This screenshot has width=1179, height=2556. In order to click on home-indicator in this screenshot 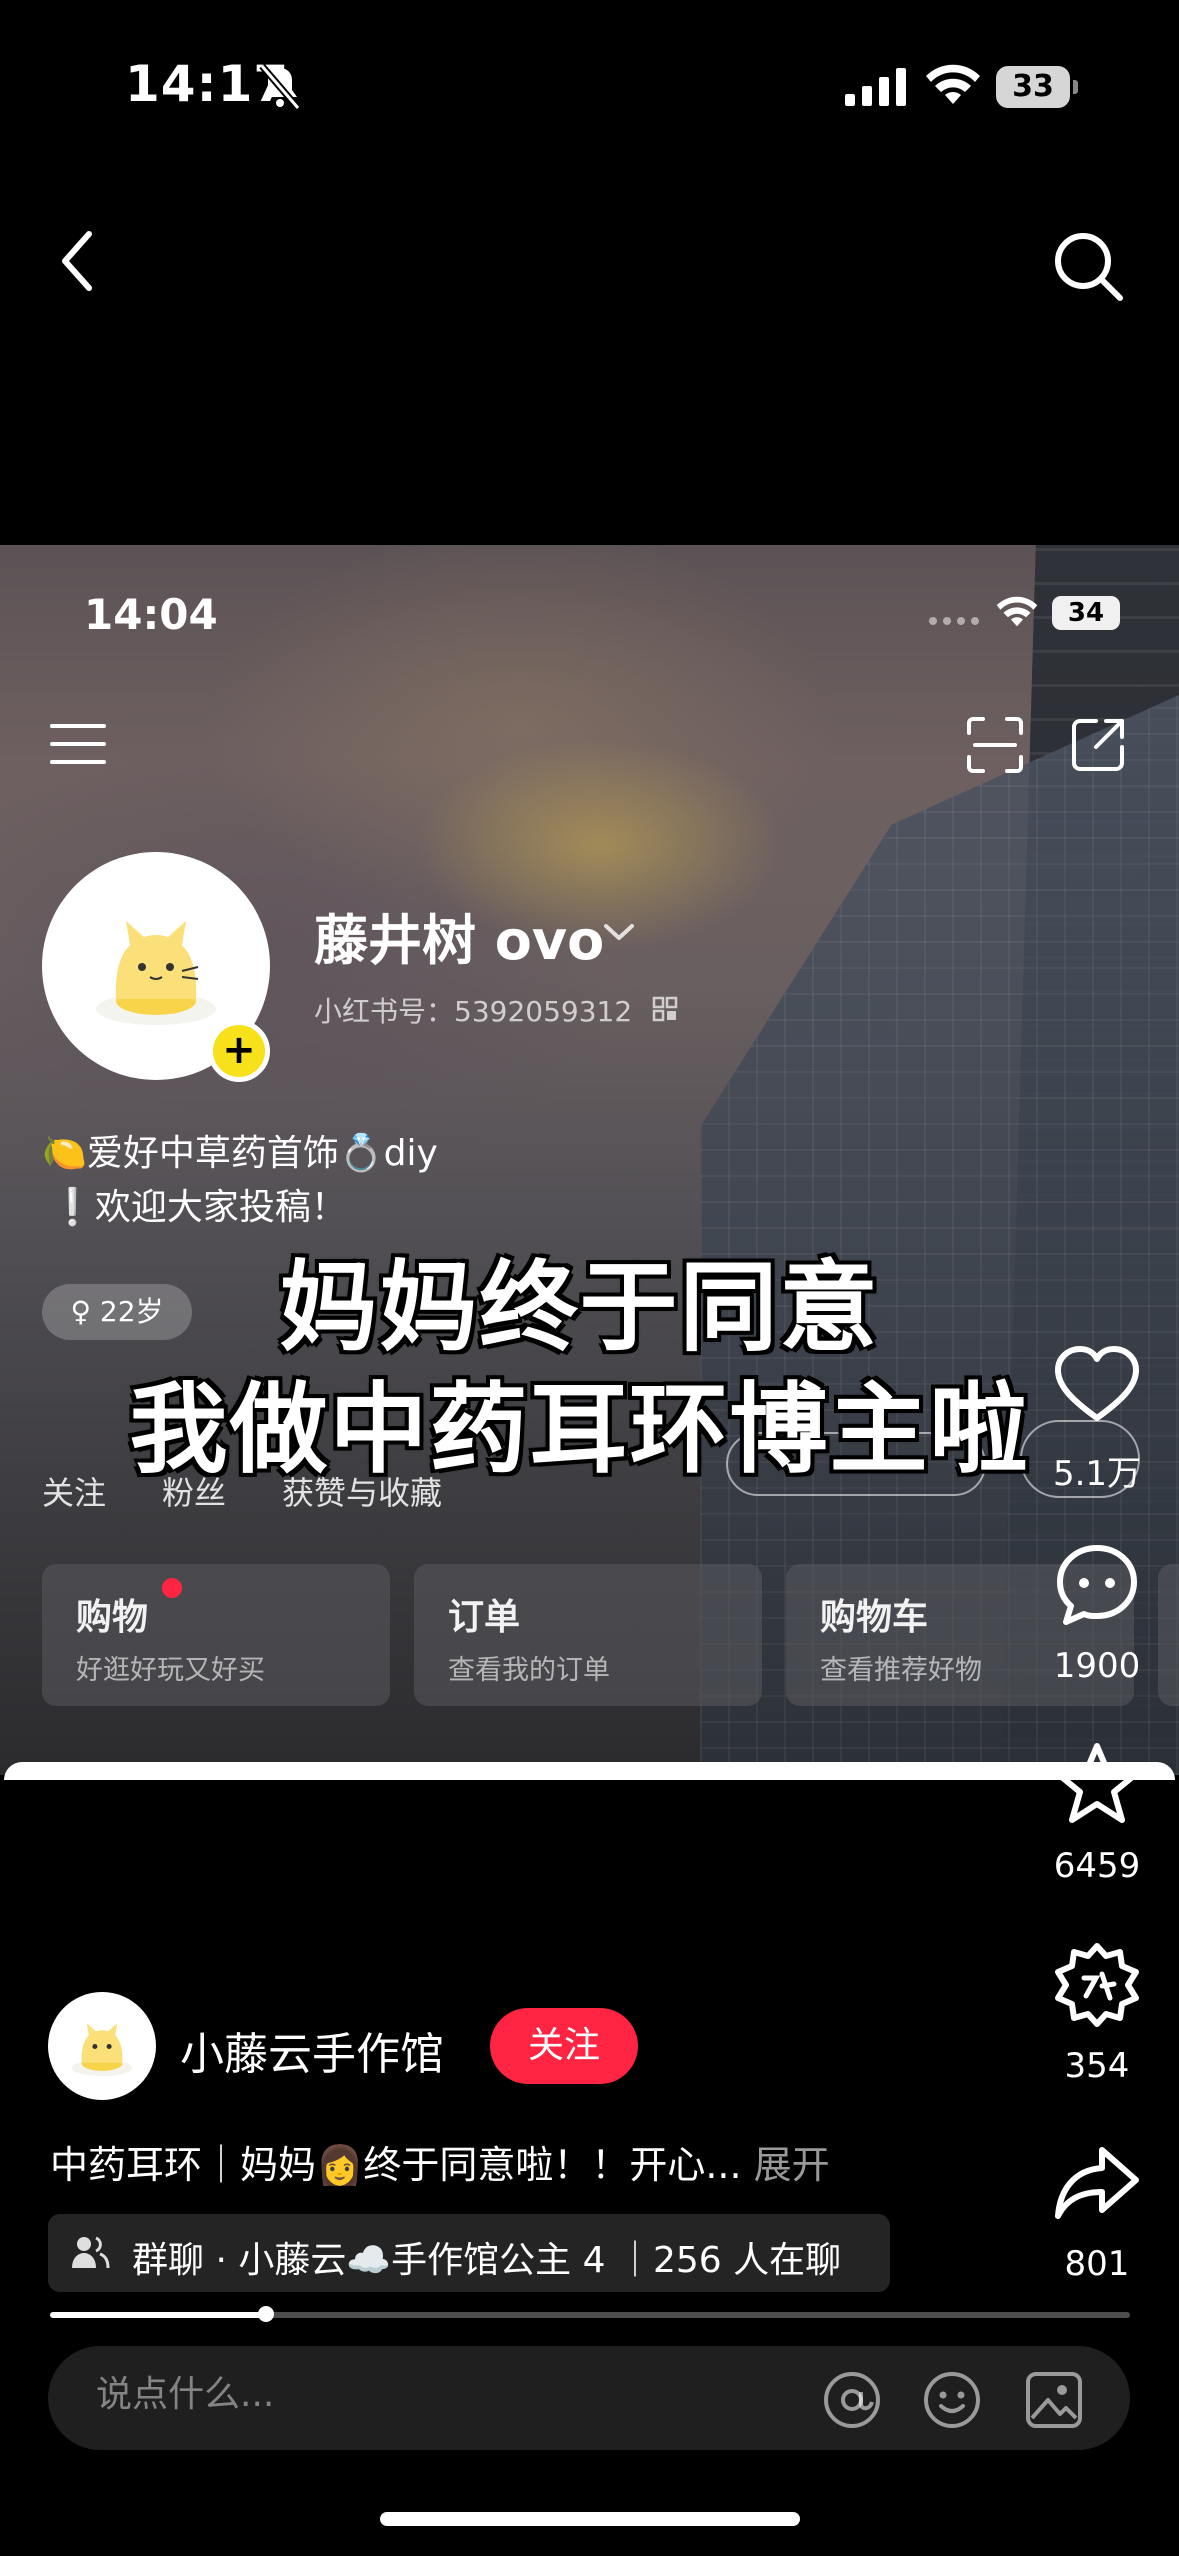, I will do `click(590, 2519)`.